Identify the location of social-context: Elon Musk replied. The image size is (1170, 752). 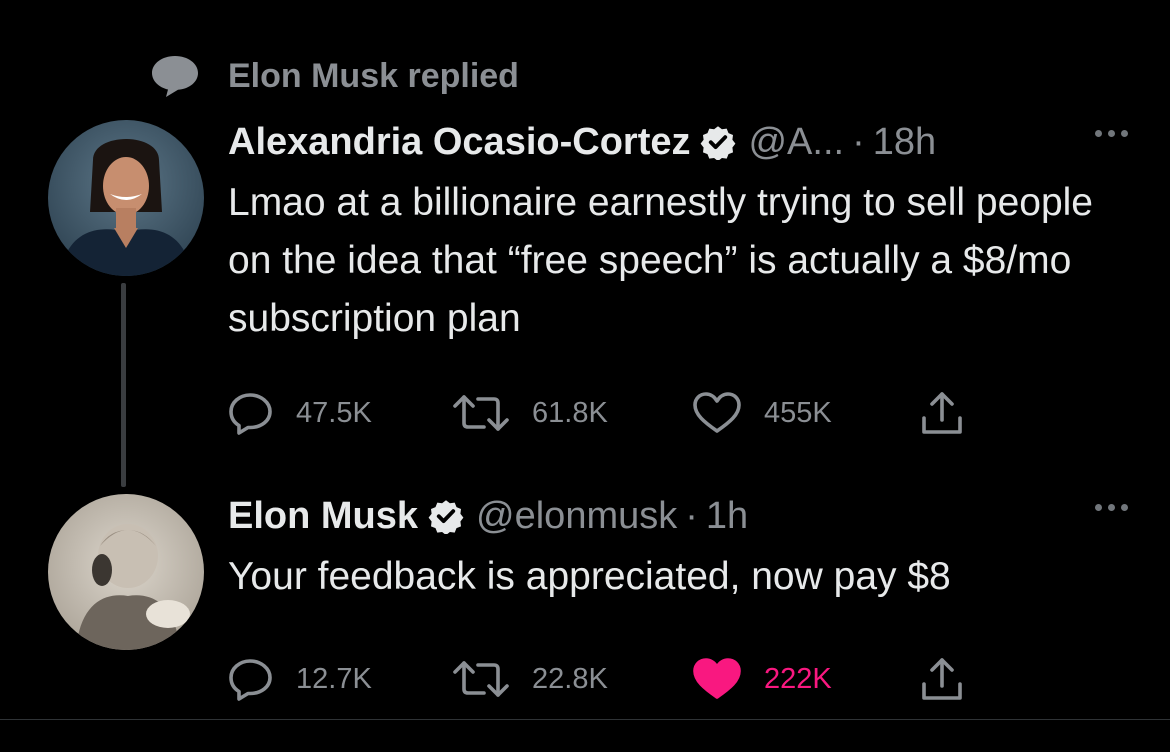
(334, 76).